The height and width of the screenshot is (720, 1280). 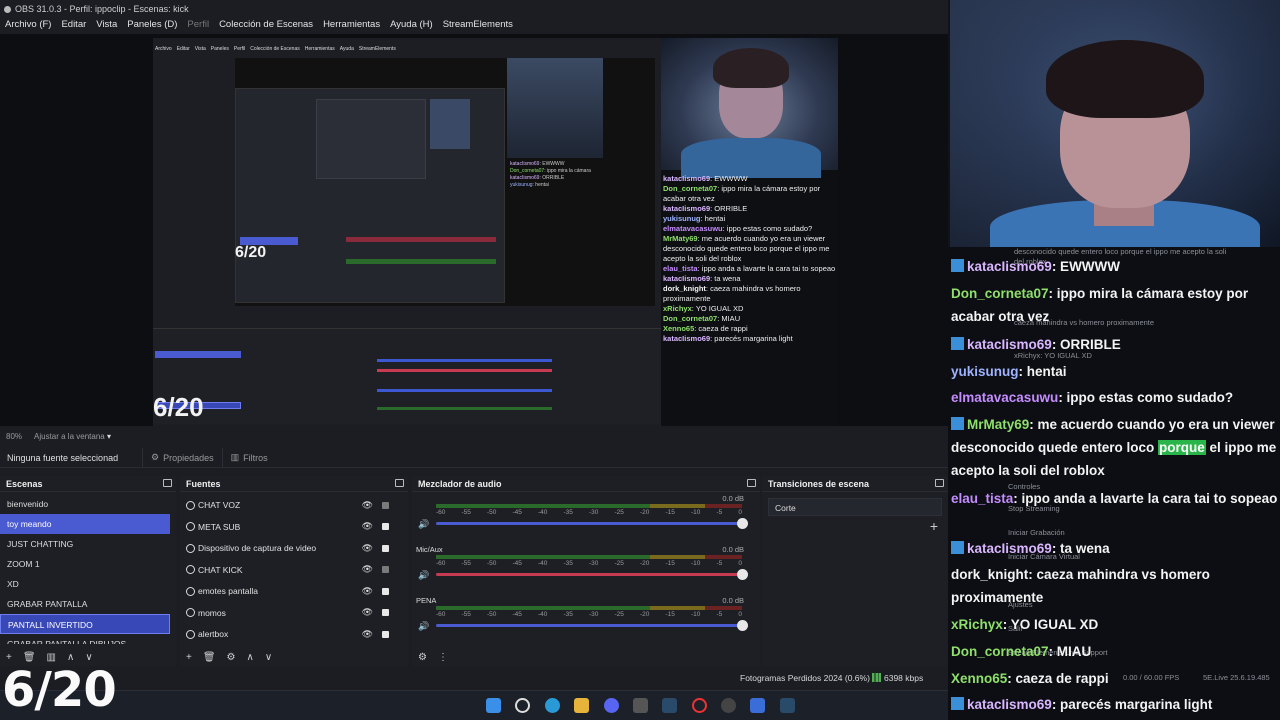 I want to click on menu-item: Ayuda (H), so click(x=411, y=24).